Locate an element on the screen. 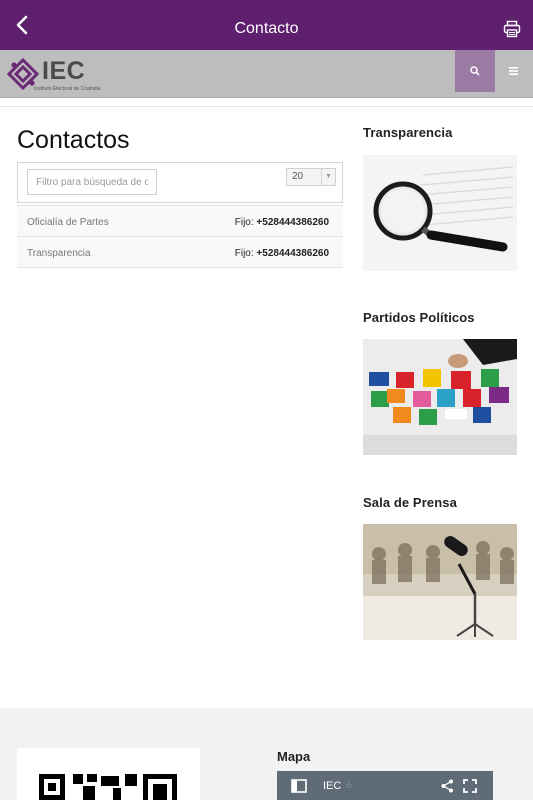 The width and height of the screenshot is (533, 800). contact-name: Oficialía de Partes is located at coordinates (68, 222).